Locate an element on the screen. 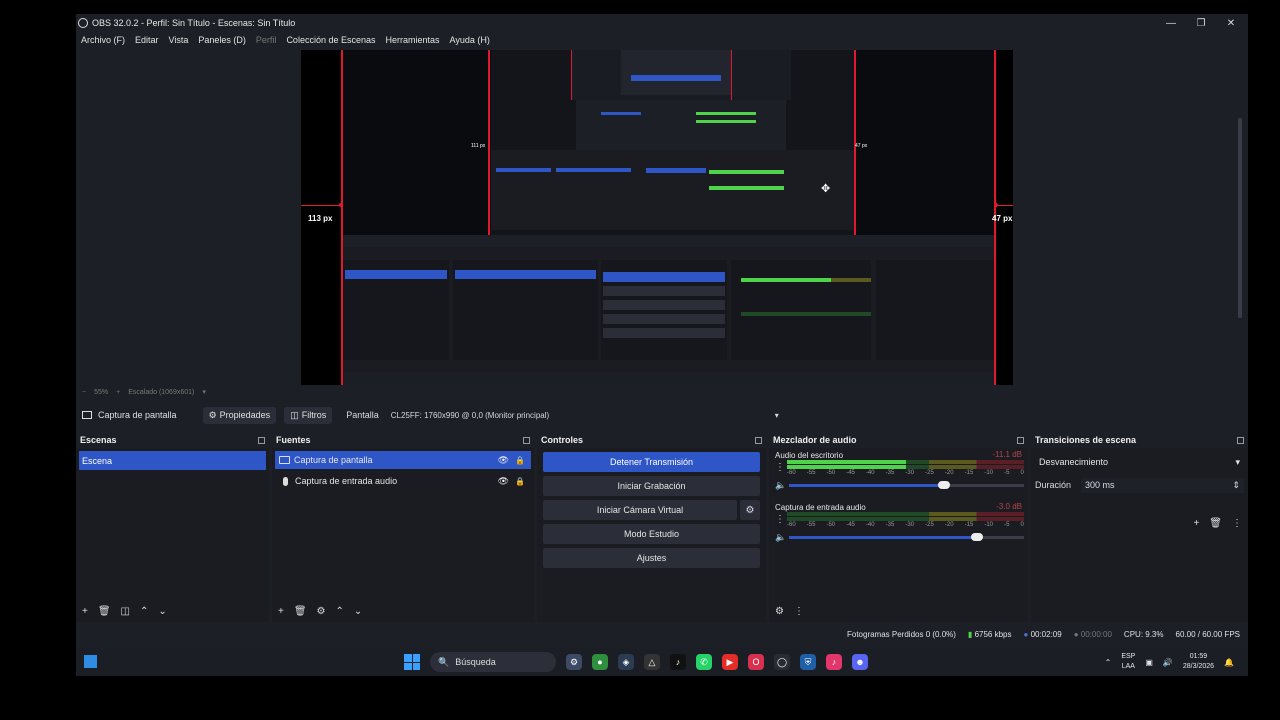 The image size is (1280, 720). transition-tools: + 🗑 ⋮ is located at coordinates (1217, 523).